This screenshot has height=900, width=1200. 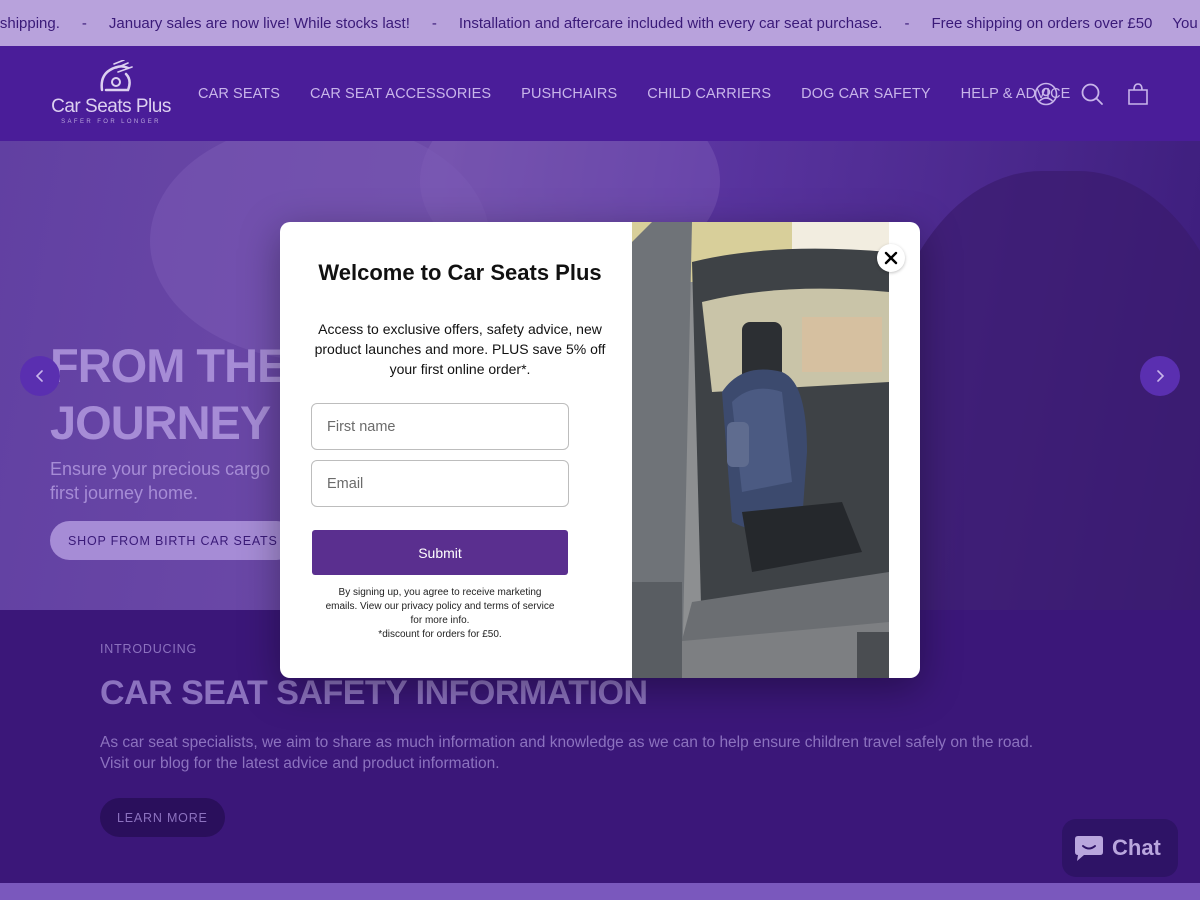 I want to click on account-icon, so click(x=1046, y=94).